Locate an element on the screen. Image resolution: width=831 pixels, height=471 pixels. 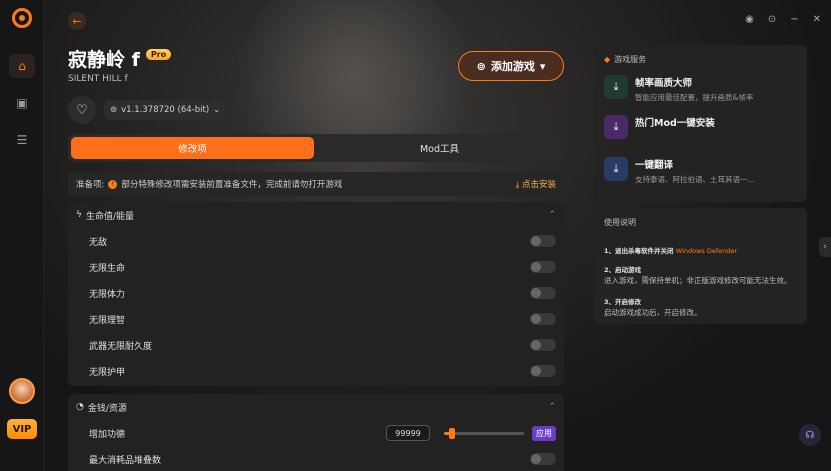
section-money: ◔ 金钱/资源 ⌃ 增加功德 99999 应用 最大消耗品堆叠数 is located at coordinates (316, 432).